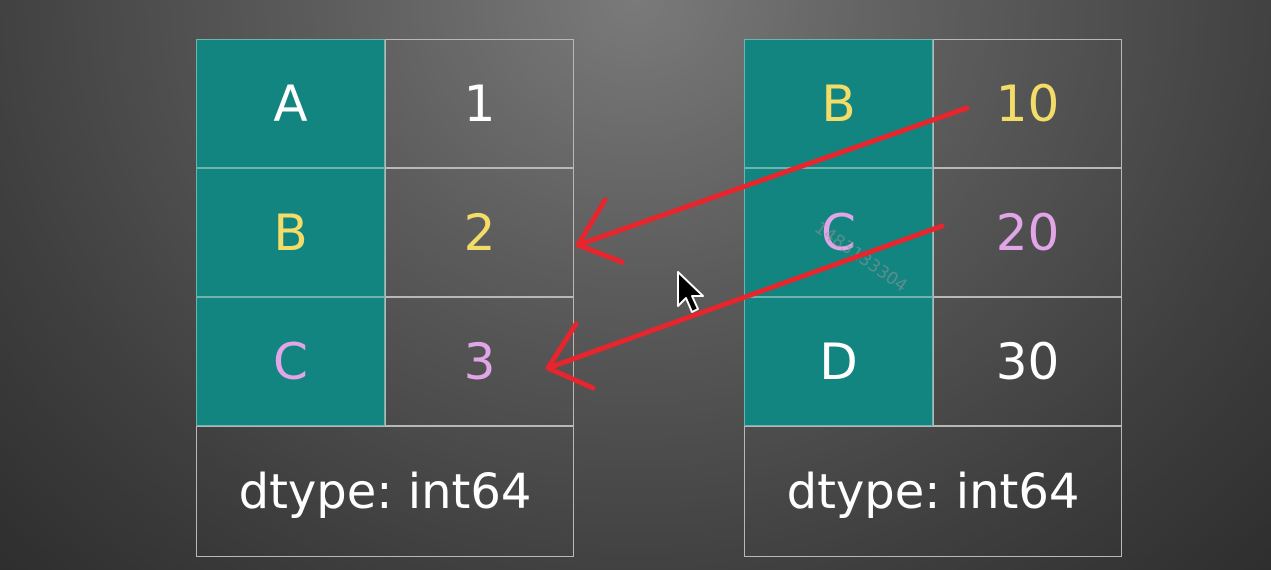 This screenshot has height=570, width=1271. I want to click on mouse-pointer-icon, so click(690, 292).